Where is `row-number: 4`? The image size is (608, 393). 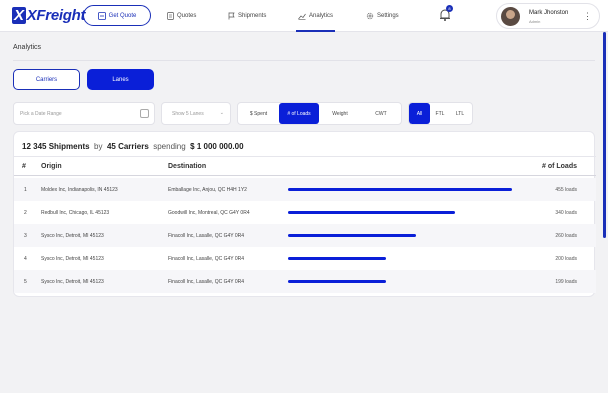 row-number: 4 is located at coordinates (25, 259).